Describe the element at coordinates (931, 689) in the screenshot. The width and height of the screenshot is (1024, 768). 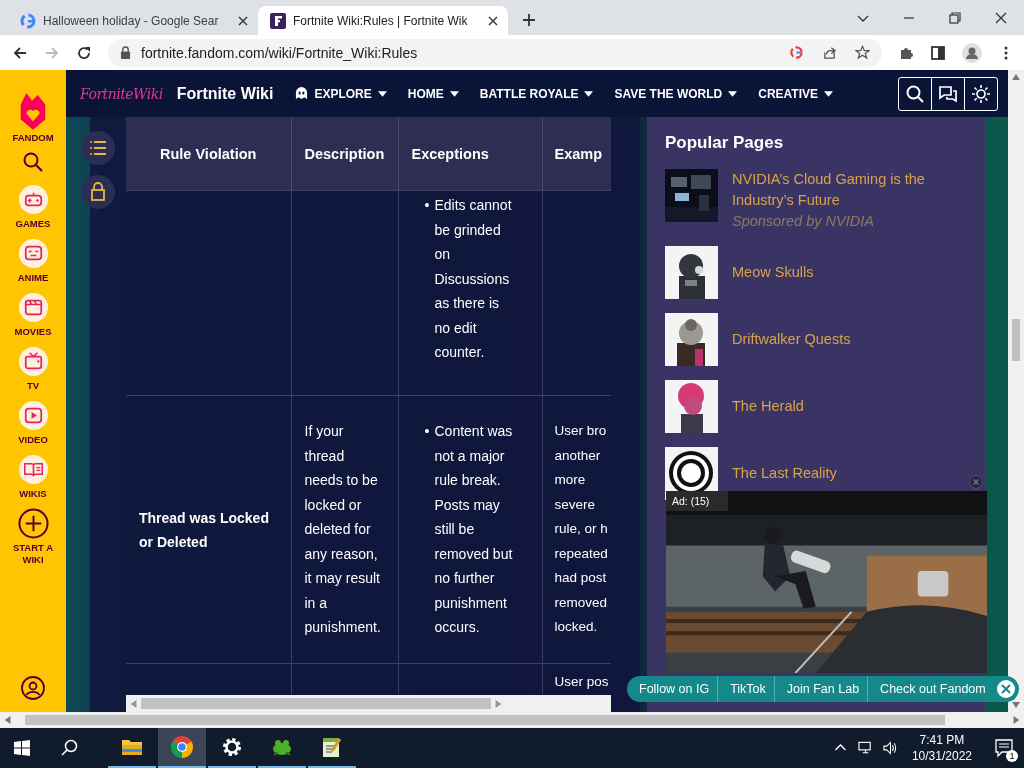
I see `social-link: Check out Fandom` at that location.